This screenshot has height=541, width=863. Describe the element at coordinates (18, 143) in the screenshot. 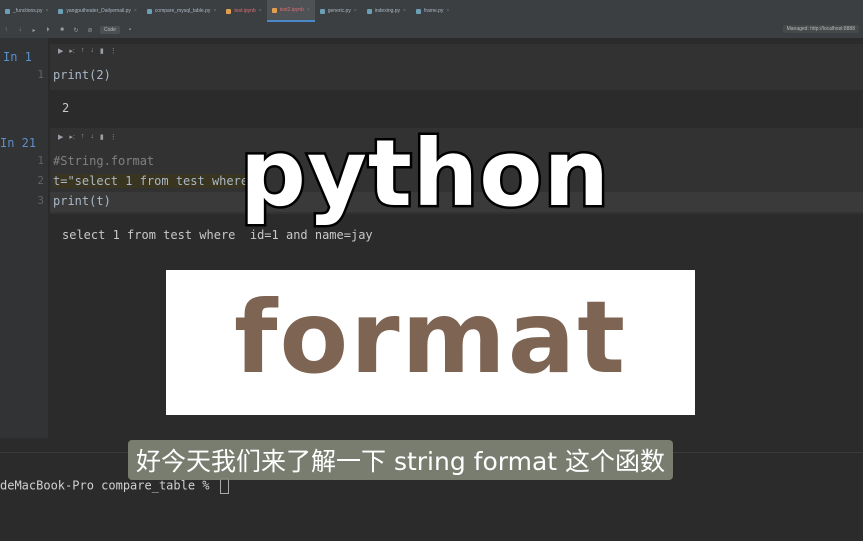

I see `cell-prompt: In 21` at that location.